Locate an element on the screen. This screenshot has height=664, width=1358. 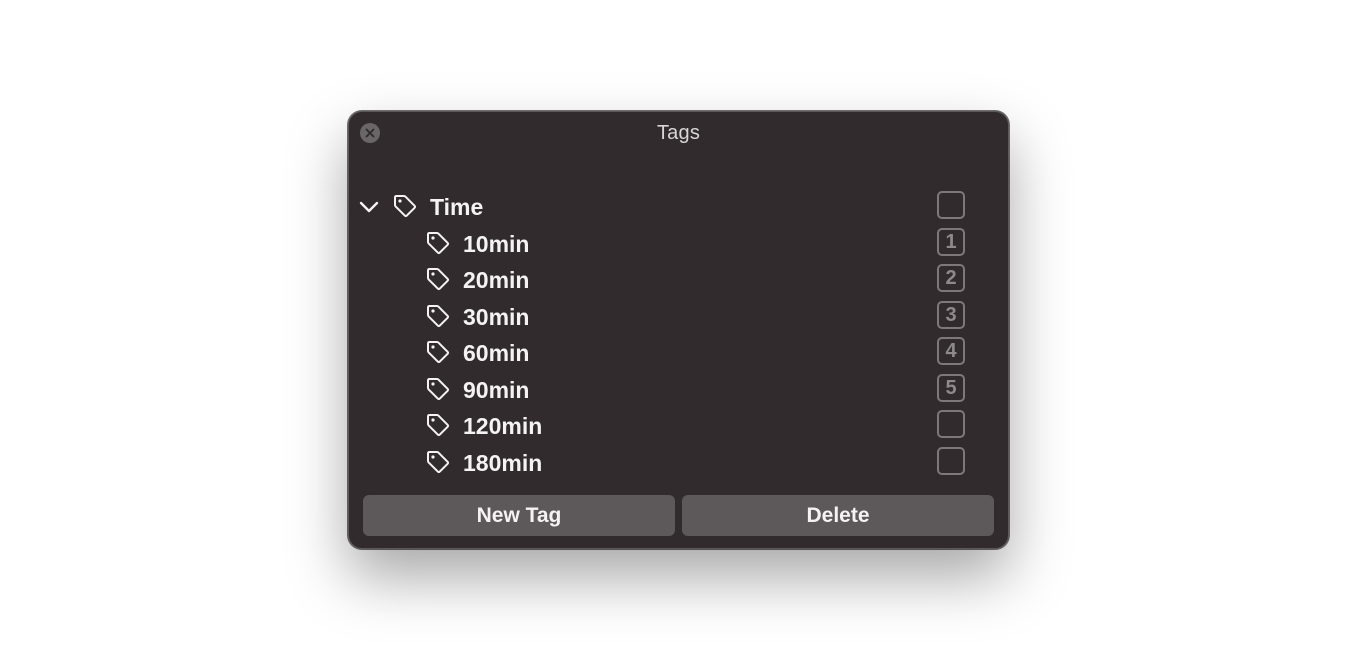
tag-label: Time is located at coordinates (457, 207).